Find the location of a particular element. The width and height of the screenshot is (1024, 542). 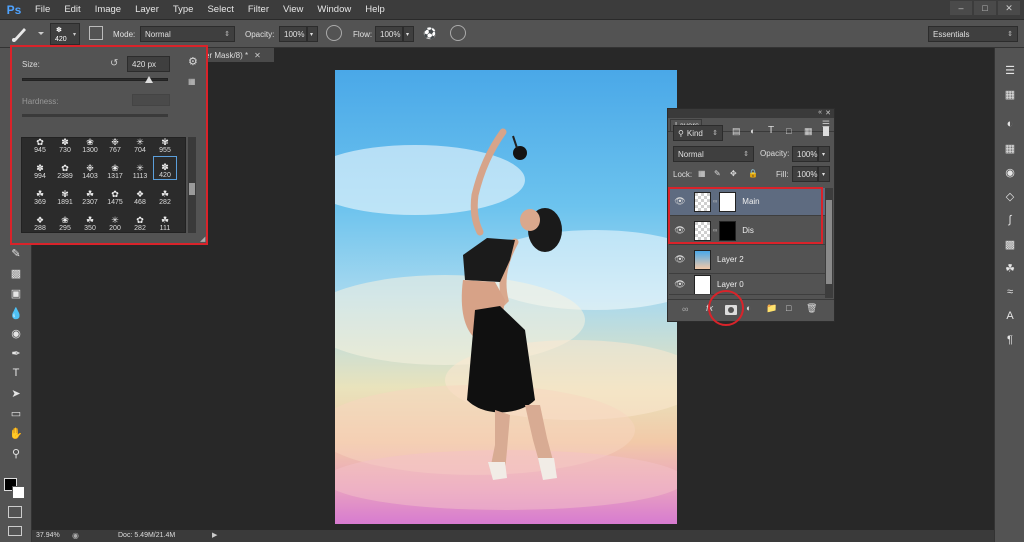

menu-view: View is located at coordinates (293, 9).